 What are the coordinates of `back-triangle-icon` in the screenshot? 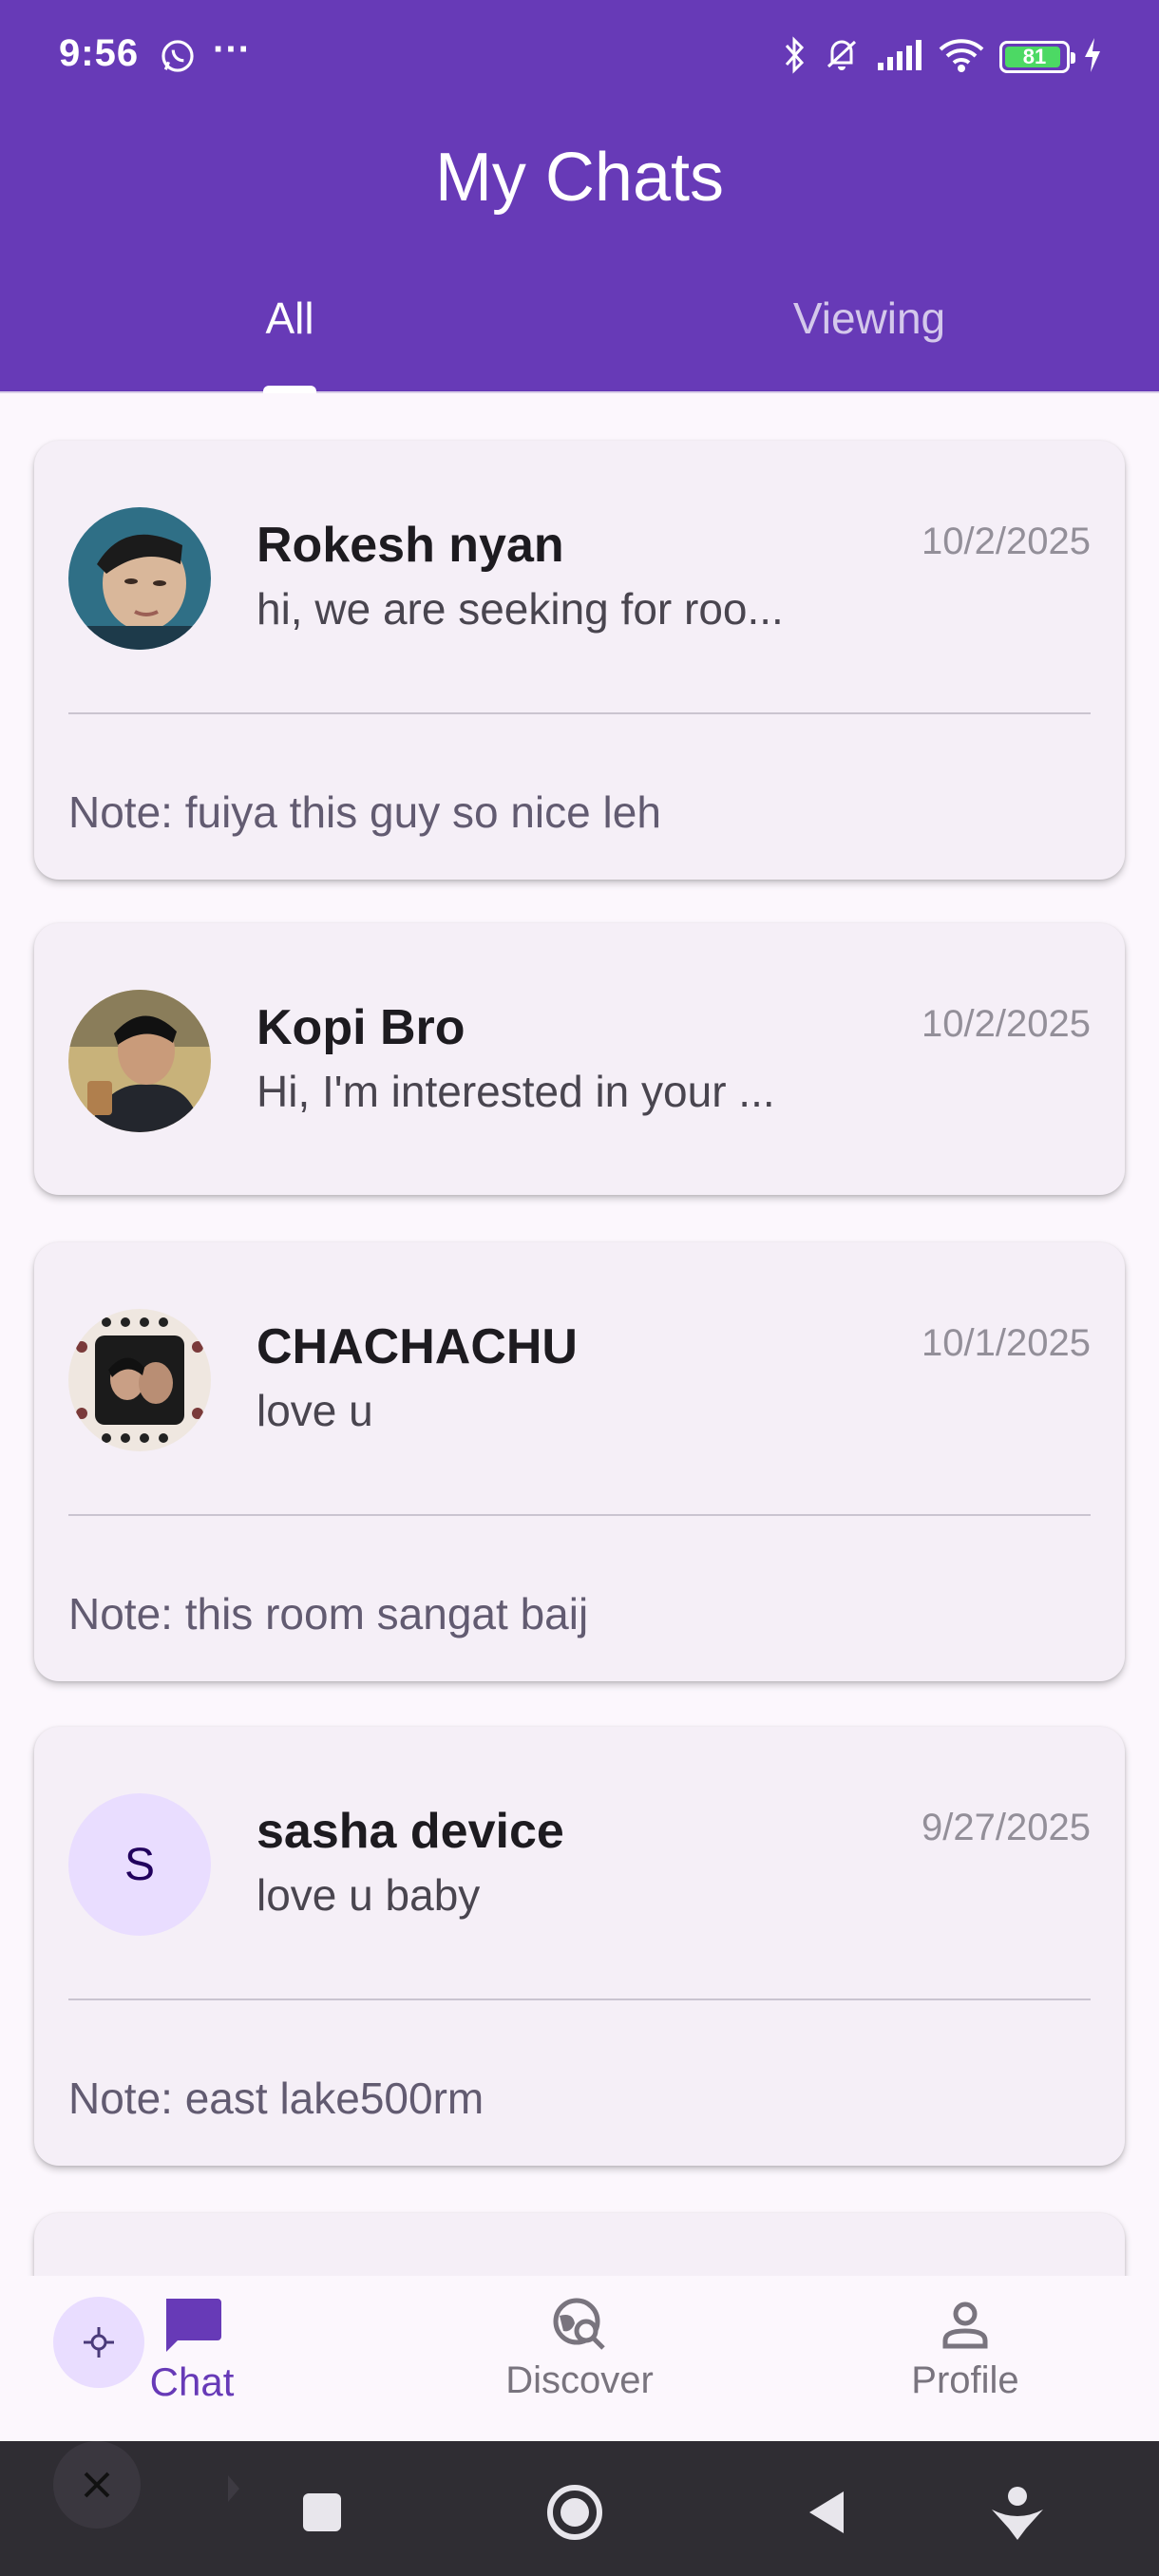 It's located at (826, 2512).